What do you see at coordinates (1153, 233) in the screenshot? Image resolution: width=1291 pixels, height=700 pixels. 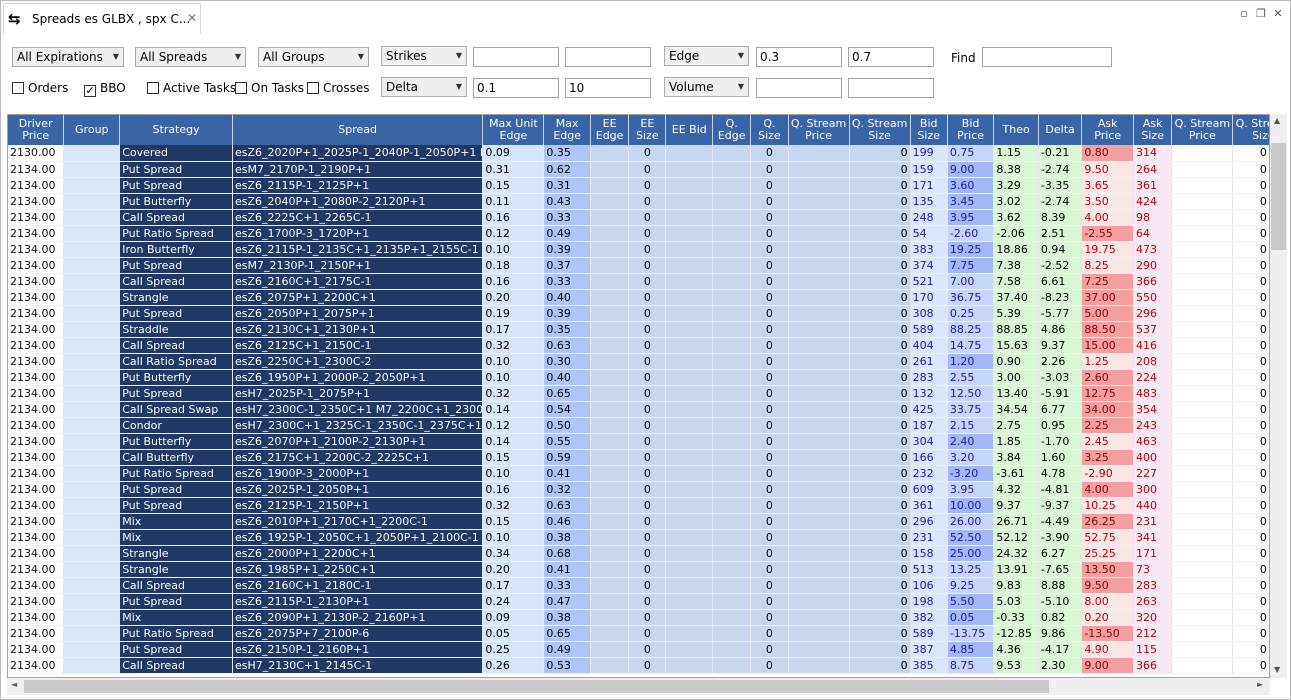 I see `ask-size-cell: 64` at bounding box center [1153, 233].